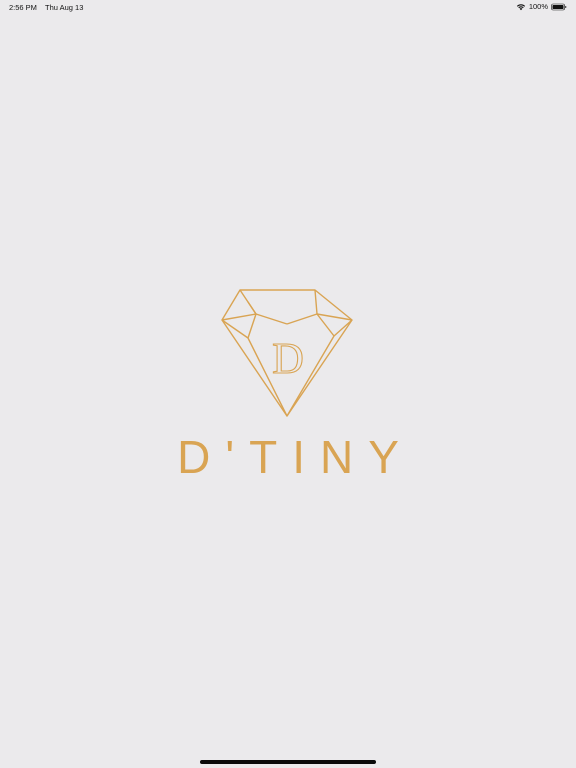 The width and height of the screenshot is (576, 768). I want to click on diamond-crown-mid-left, so click(252, 308).